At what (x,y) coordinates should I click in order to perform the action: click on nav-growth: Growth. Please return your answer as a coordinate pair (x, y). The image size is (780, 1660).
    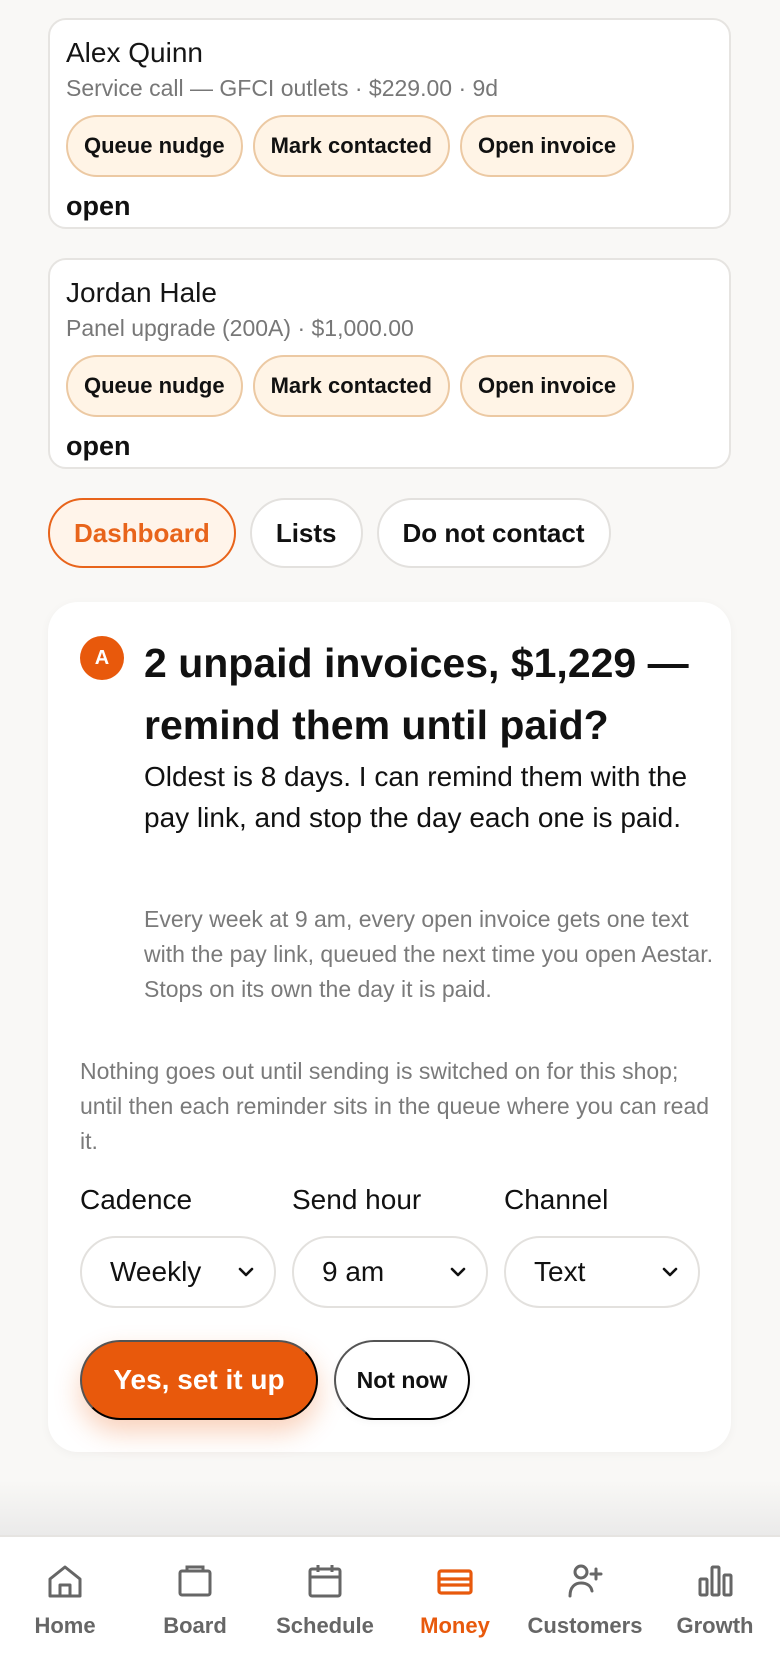
    Looking at the image, I should click on (715, 1598).